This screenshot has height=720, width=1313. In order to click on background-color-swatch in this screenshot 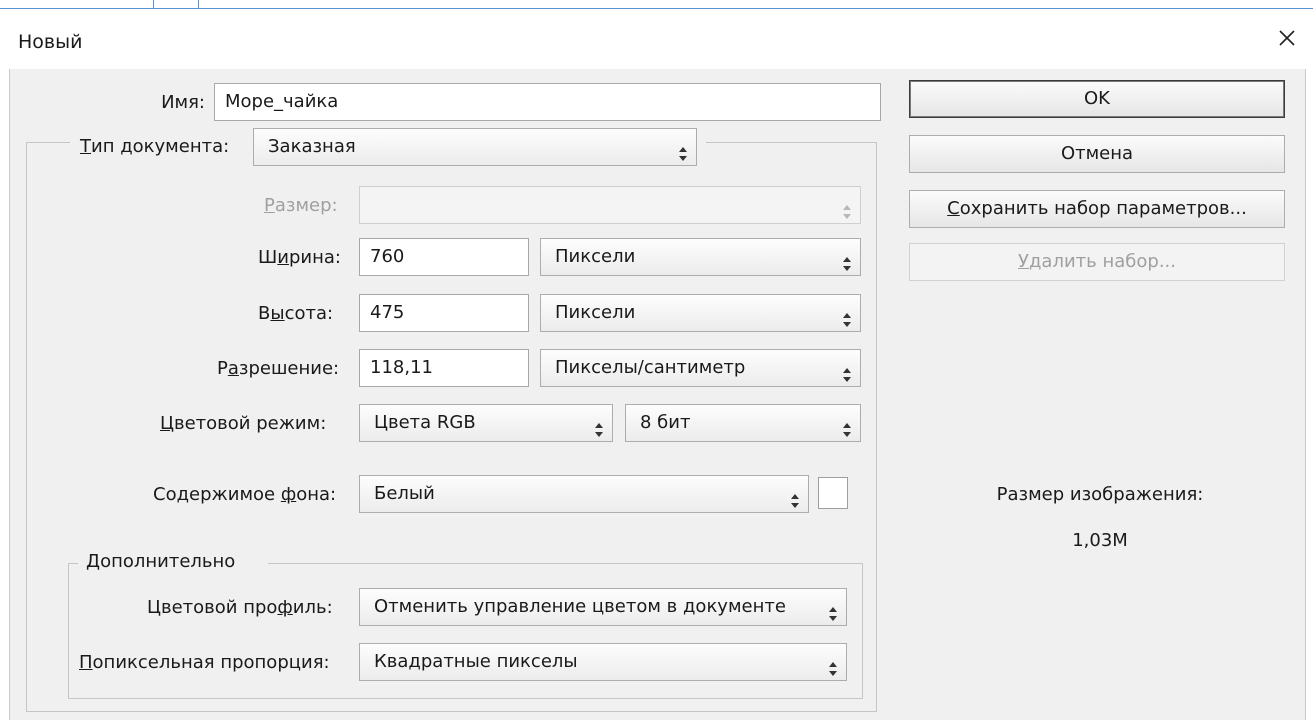, I will do `click(833, 493)`.